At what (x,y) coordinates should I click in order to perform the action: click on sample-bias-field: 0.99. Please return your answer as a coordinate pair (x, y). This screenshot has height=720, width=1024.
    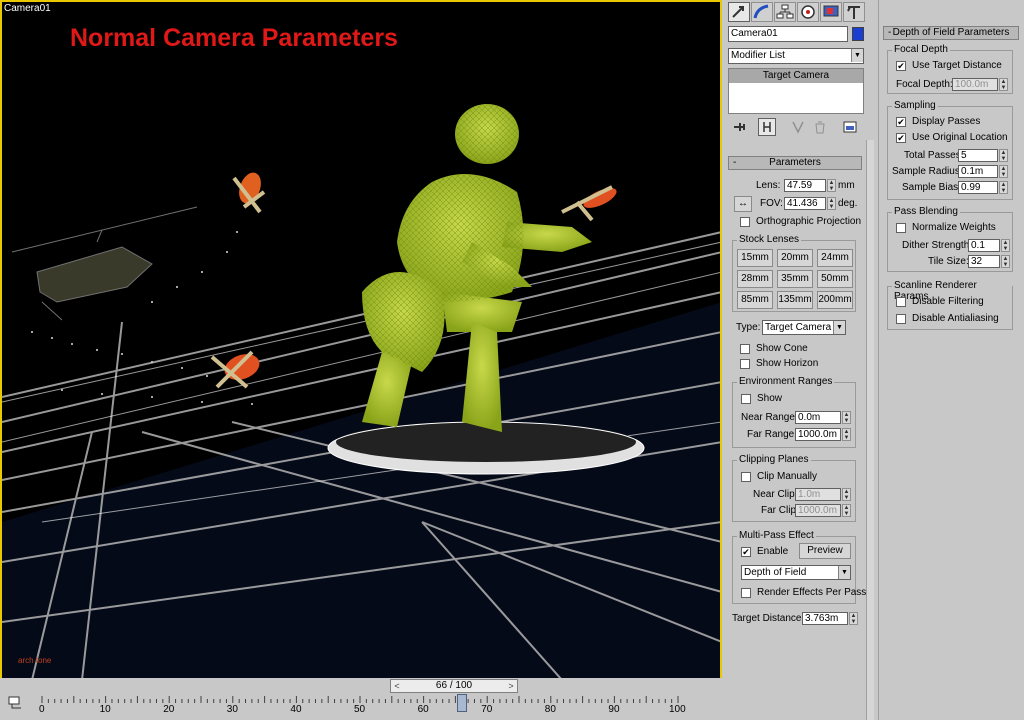
    Looking at the image, I should click on (978, 187).